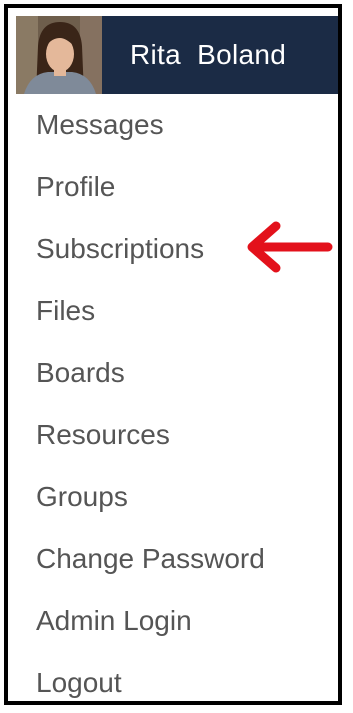 This screenshot has height=713, width=353. Describe the element at coordinates (177, 497) in the screenshot. I see `menu-item-groups: Groups` at that location.